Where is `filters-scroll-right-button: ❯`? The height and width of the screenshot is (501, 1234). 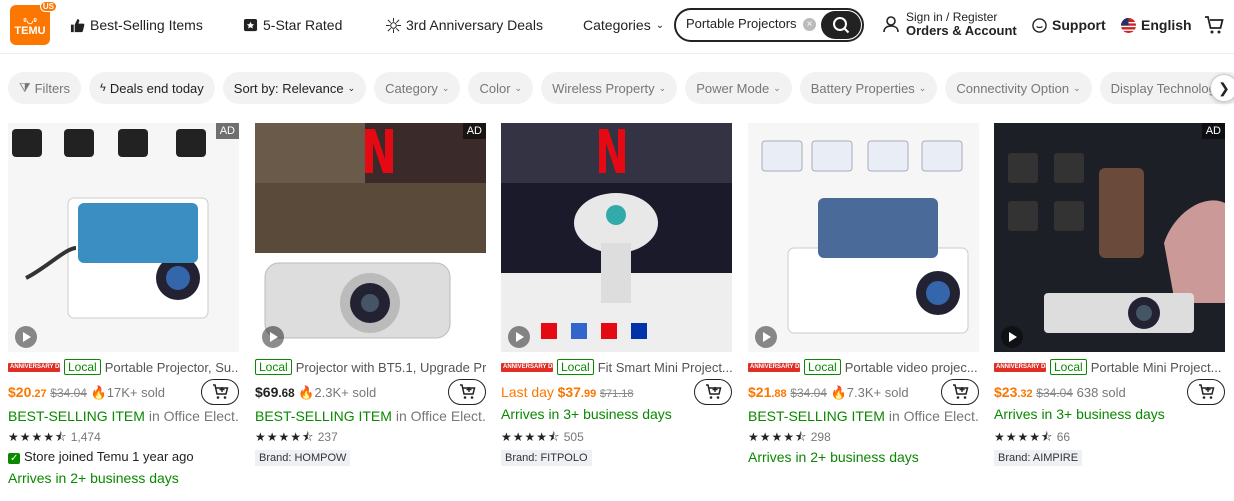
filters-scroll-right-button: ❯ is located at coordinates (1222, 88).